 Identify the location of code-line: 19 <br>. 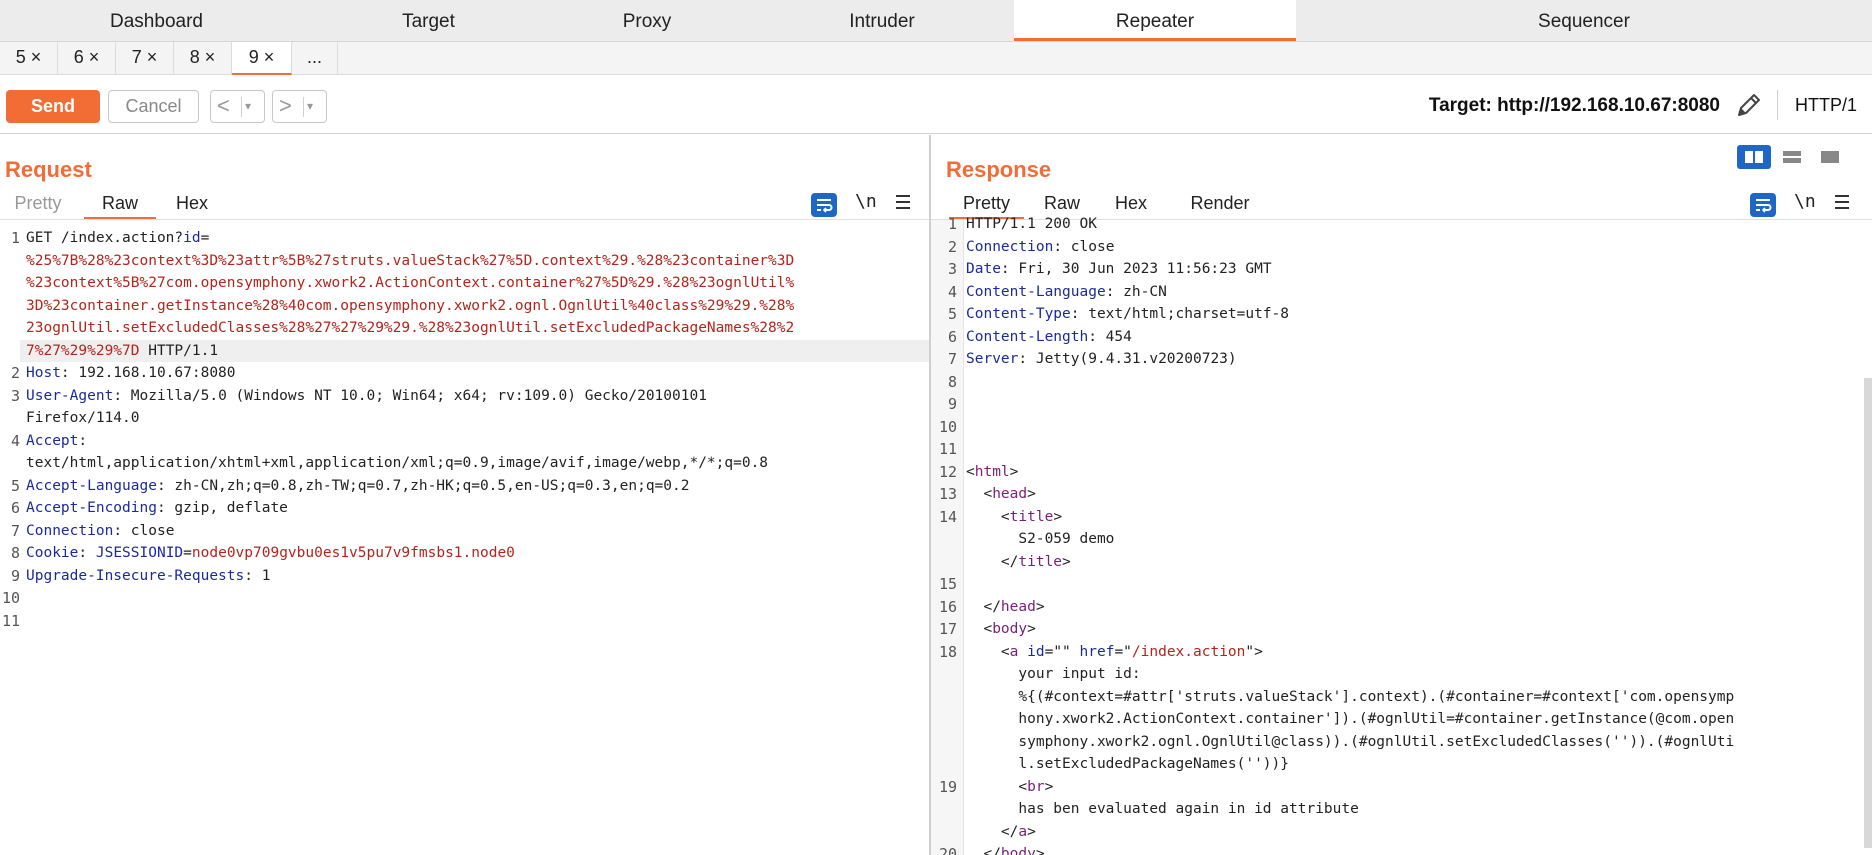
(1396, 787).